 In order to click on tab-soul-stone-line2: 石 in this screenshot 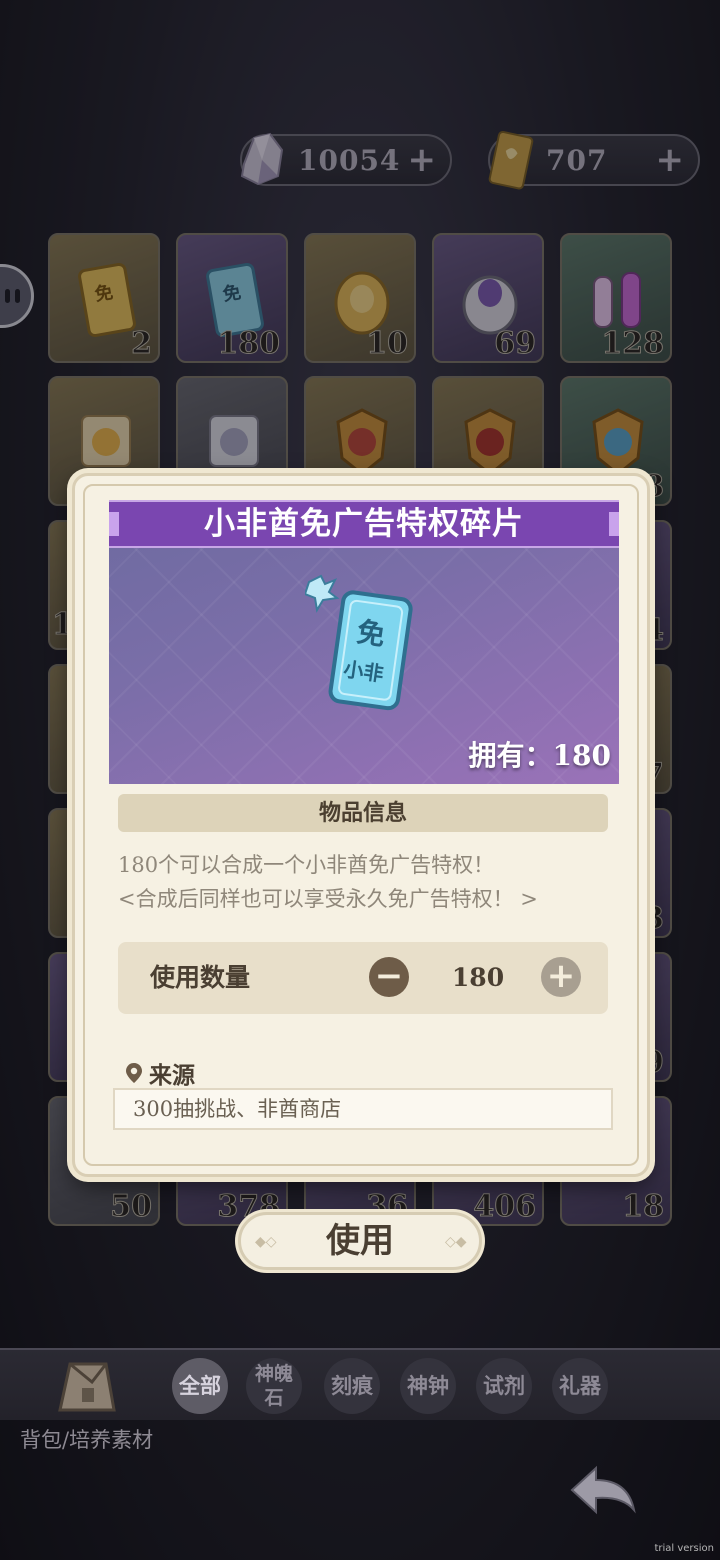, I will do `click(274, 1398)`.